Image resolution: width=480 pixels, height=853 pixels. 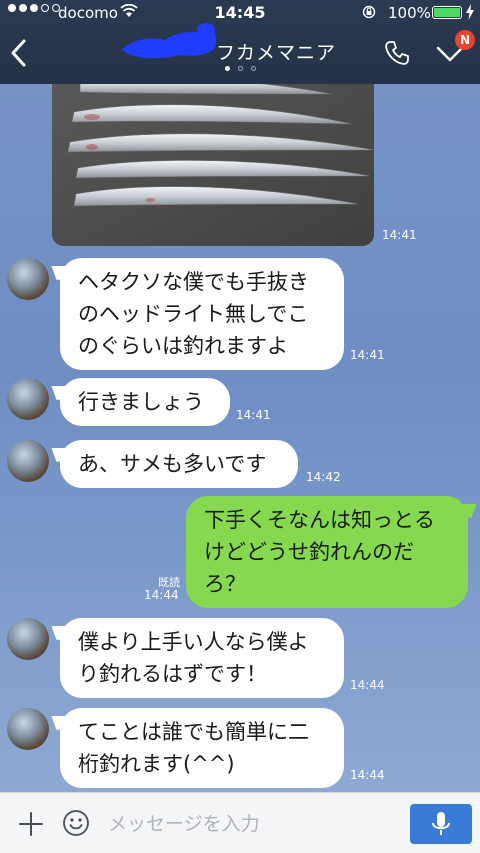 What do you see at coordinates (409, 13) in the screenshot?
I see `battery-percent: 100%` at bounding box center [409, 13].